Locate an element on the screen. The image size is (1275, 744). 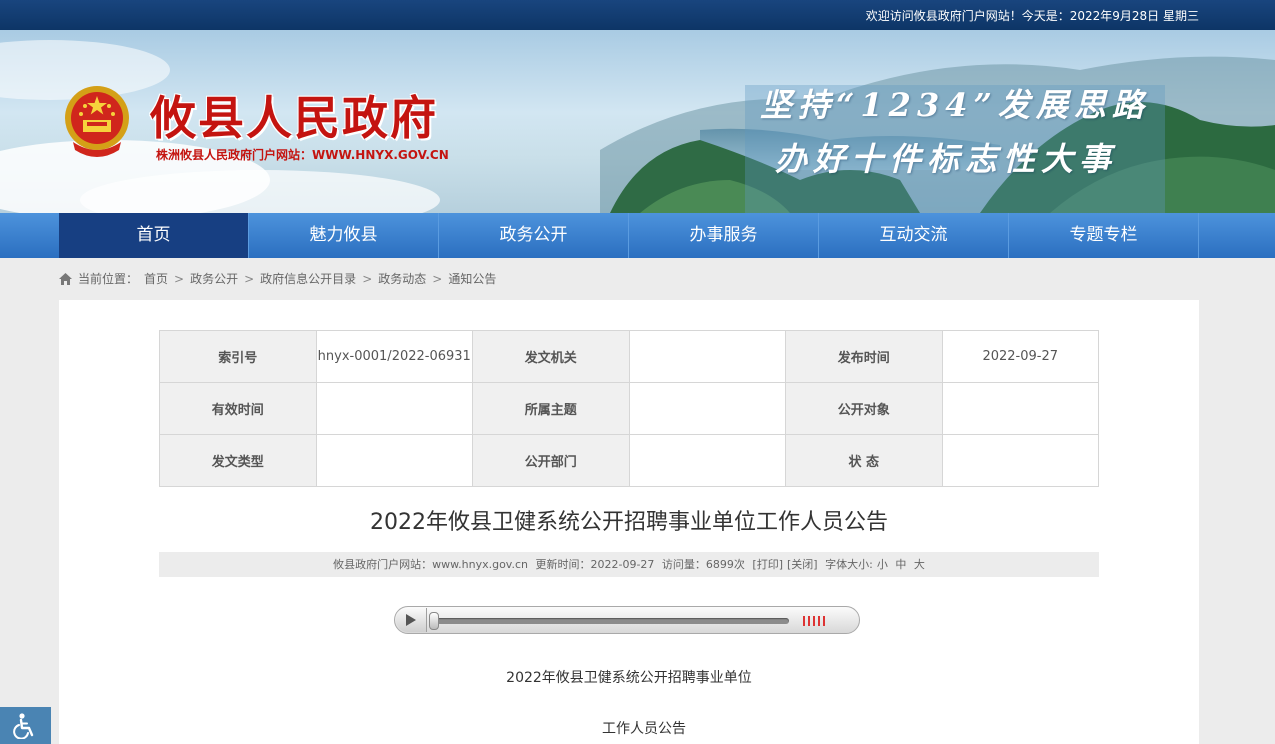
value-index-number: hnyx-0001/2022-06931 is located at coordinates (394, 356).